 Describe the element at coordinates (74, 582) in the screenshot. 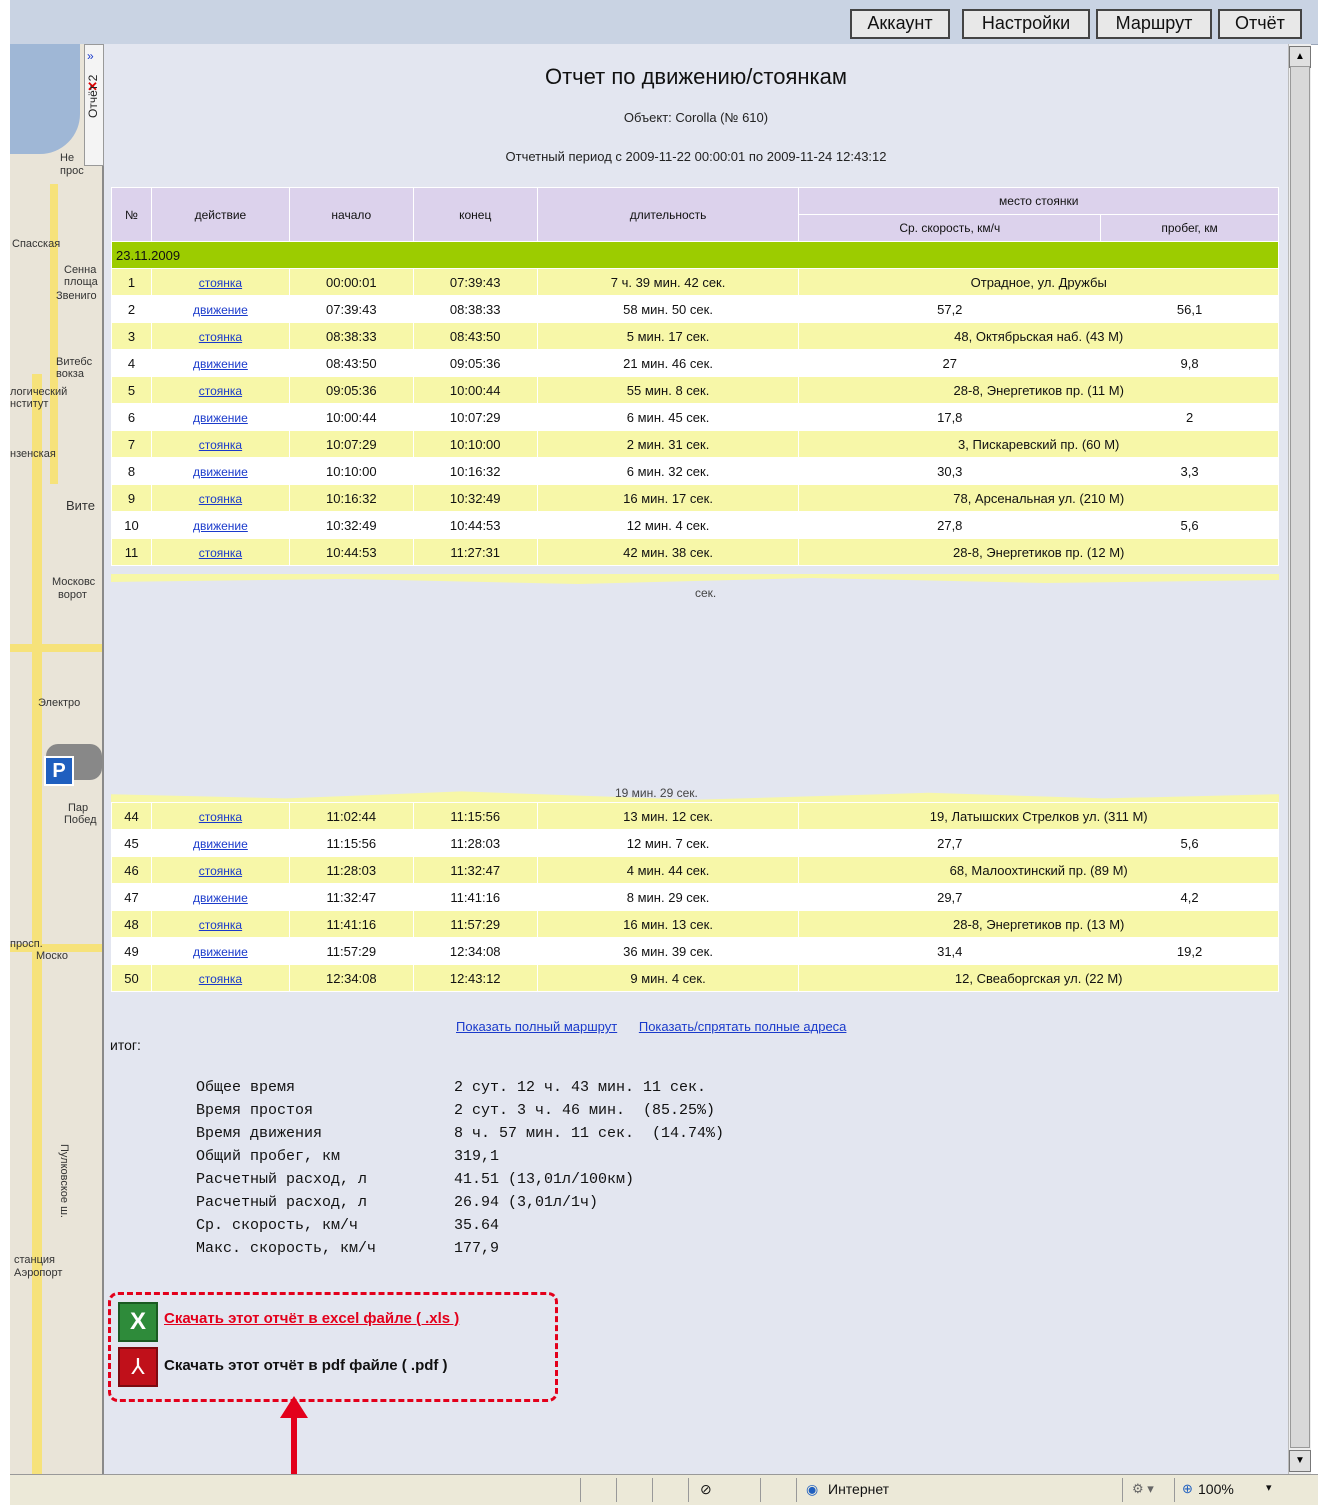

I see `map-label: Московс` at that location.